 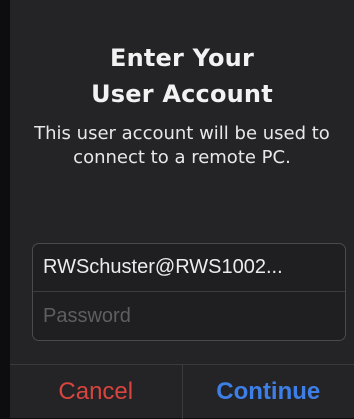 I want to click on password-field: Password, so click(x=189, y=316).